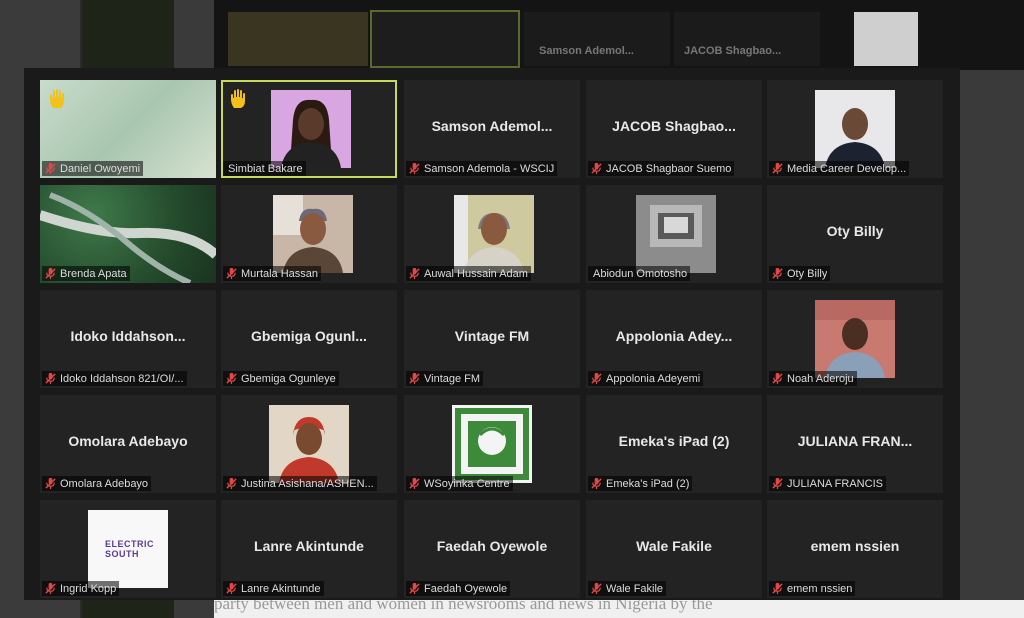  I want to click on participant-label: Ingrid Kopp, so click(81, 588).